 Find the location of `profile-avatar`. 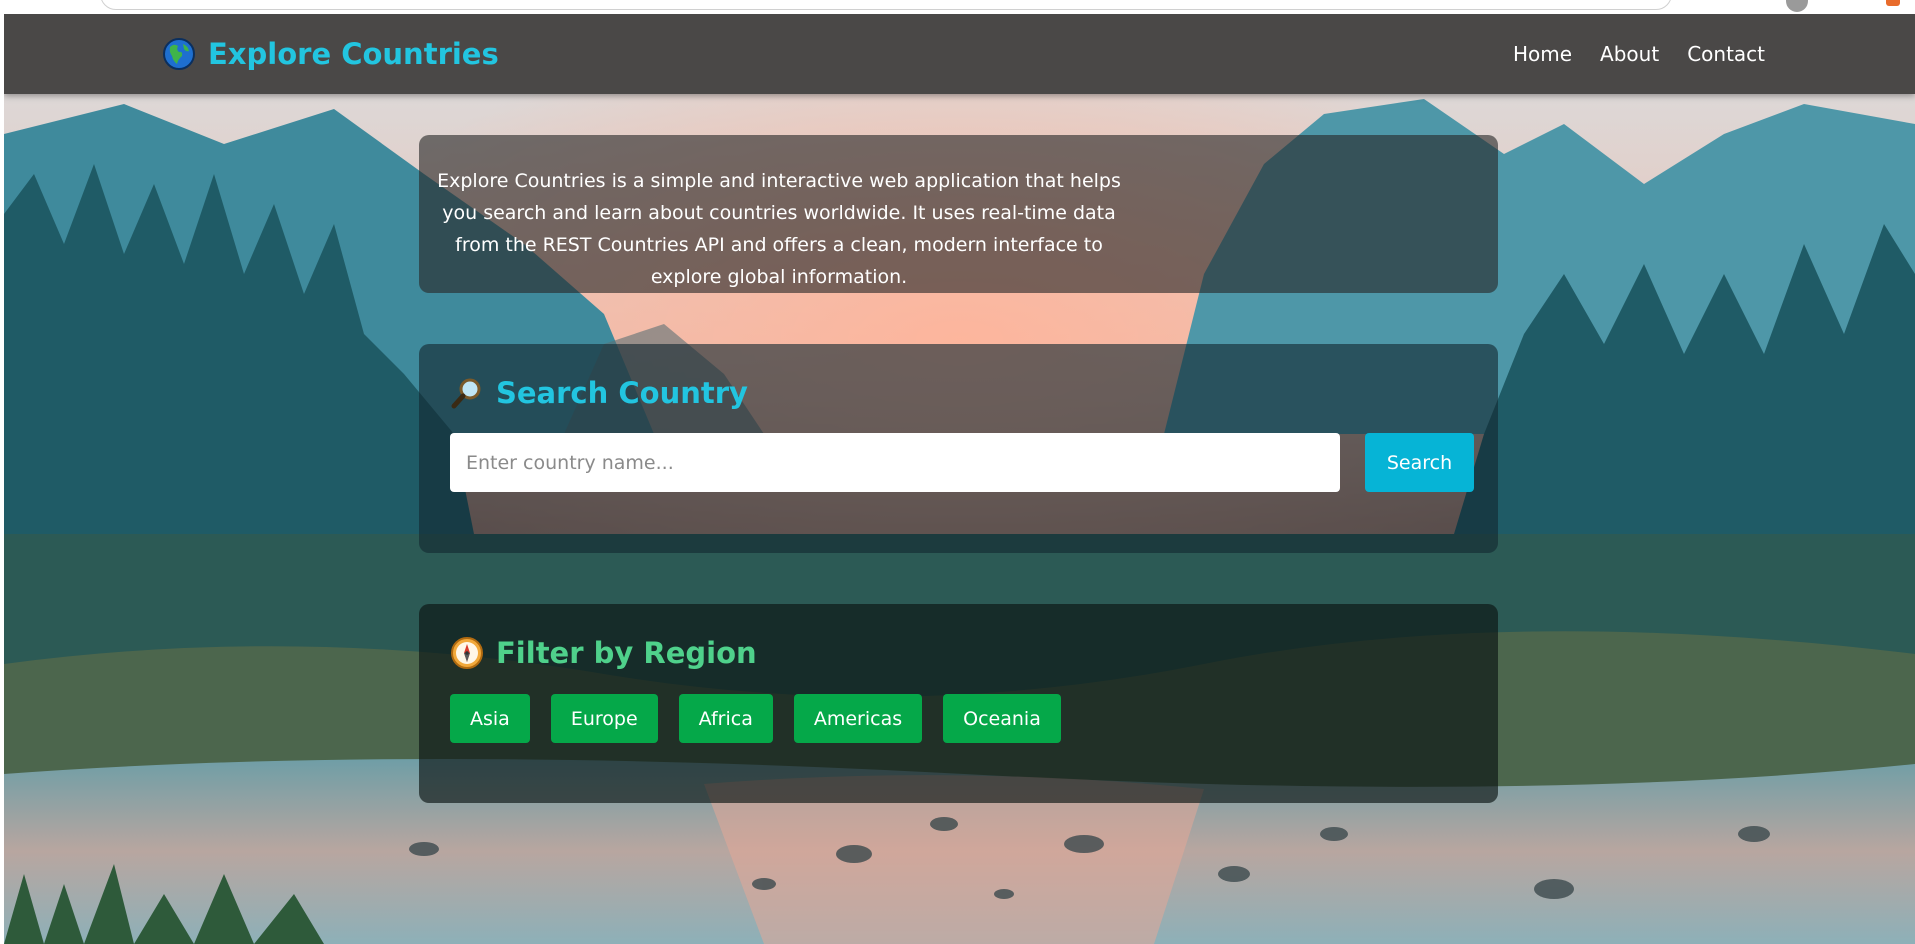

profile-avatar is located at coordinates (1797, 6).